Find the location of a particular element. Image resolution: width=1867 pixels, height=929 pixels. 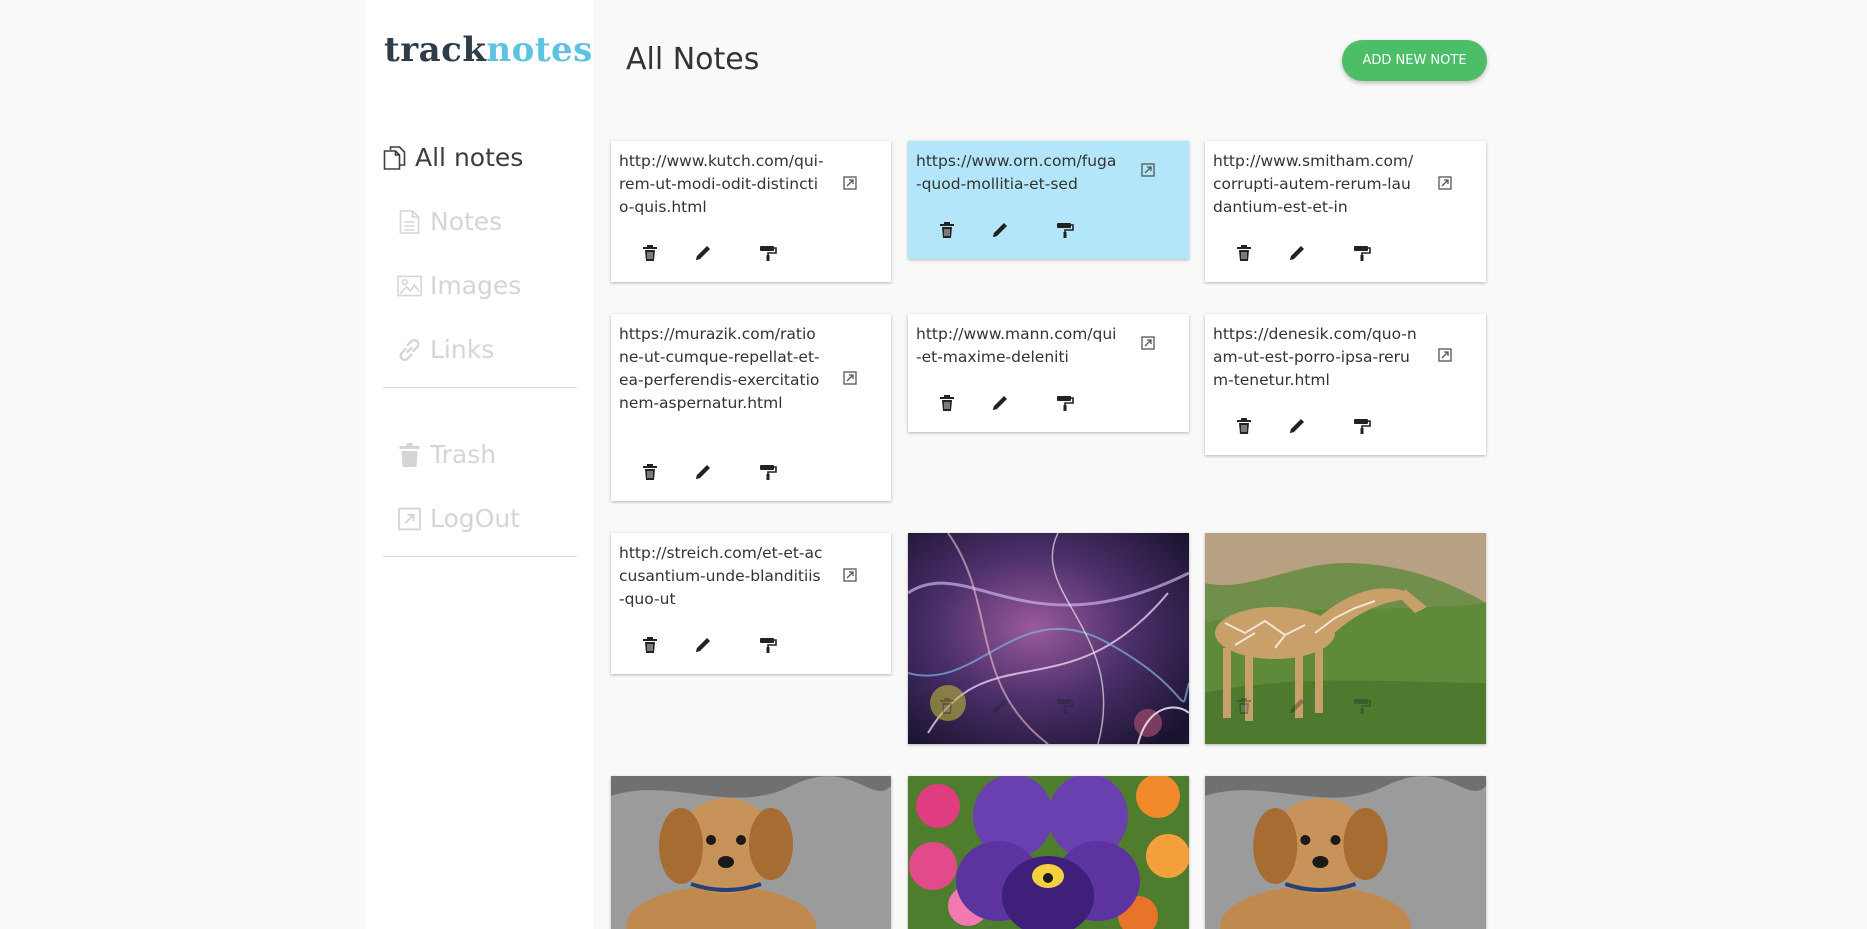

sidebar-item-images: Images is located at coordinates (459, 285).